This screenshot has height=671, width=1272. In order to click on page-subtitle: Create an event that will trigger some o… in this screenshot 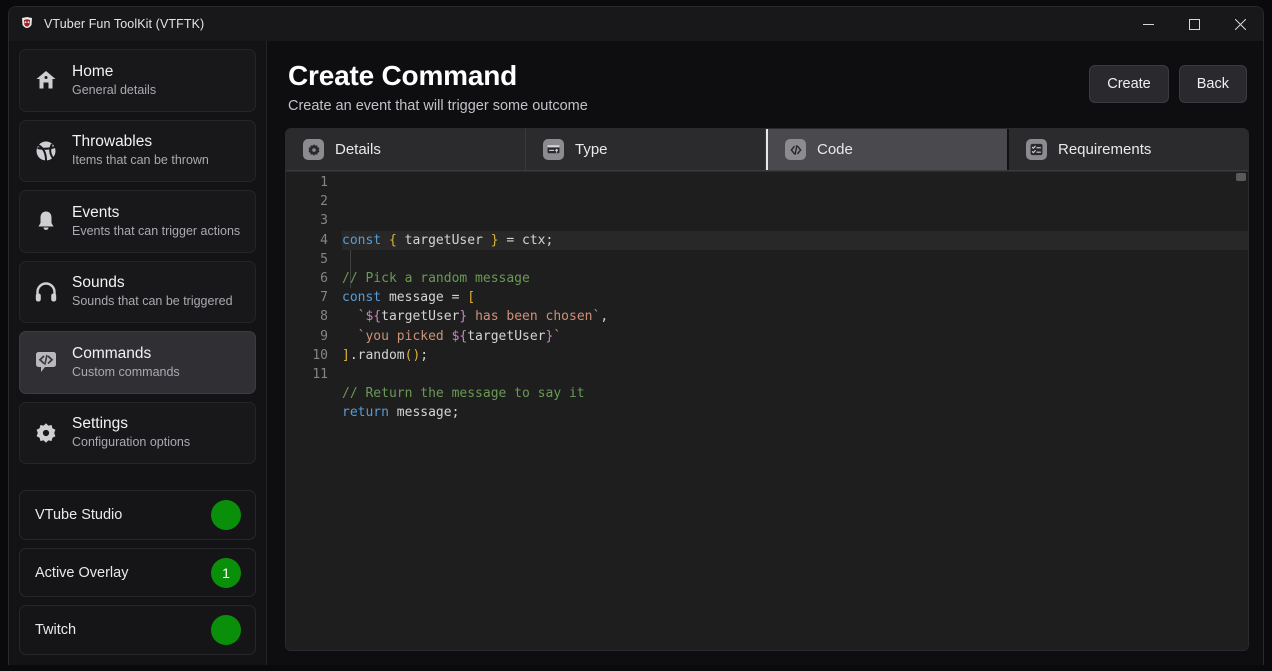, I will do `click(438, 106)`.